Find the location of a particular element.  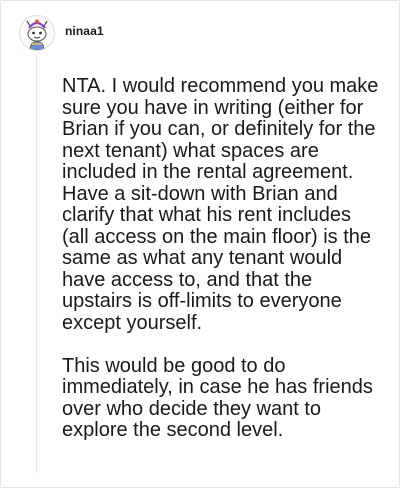

comment-author-username: ninaa1 is located at coordinates (84, 31).